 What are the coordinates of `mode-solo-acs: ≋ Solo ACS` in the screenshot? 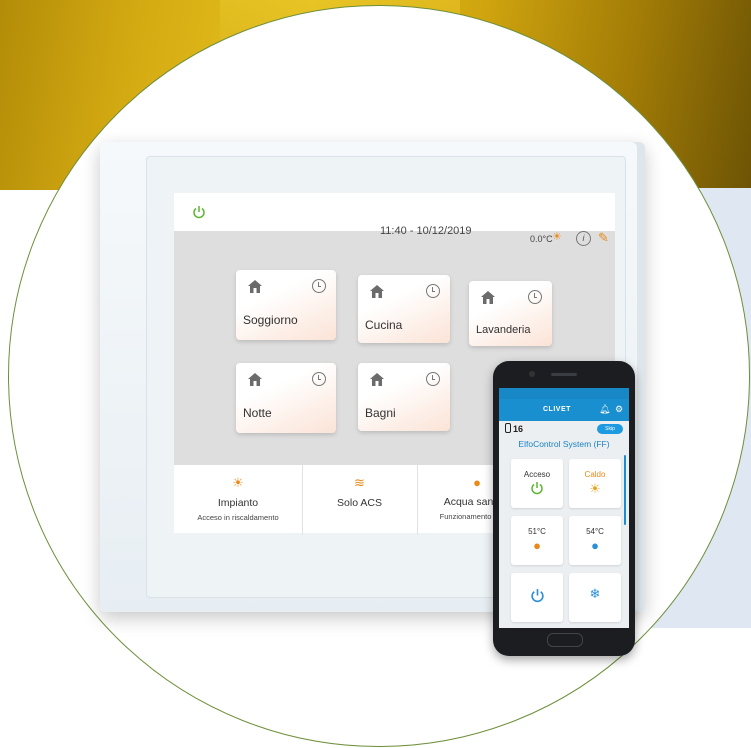 It's located at (360, 500).